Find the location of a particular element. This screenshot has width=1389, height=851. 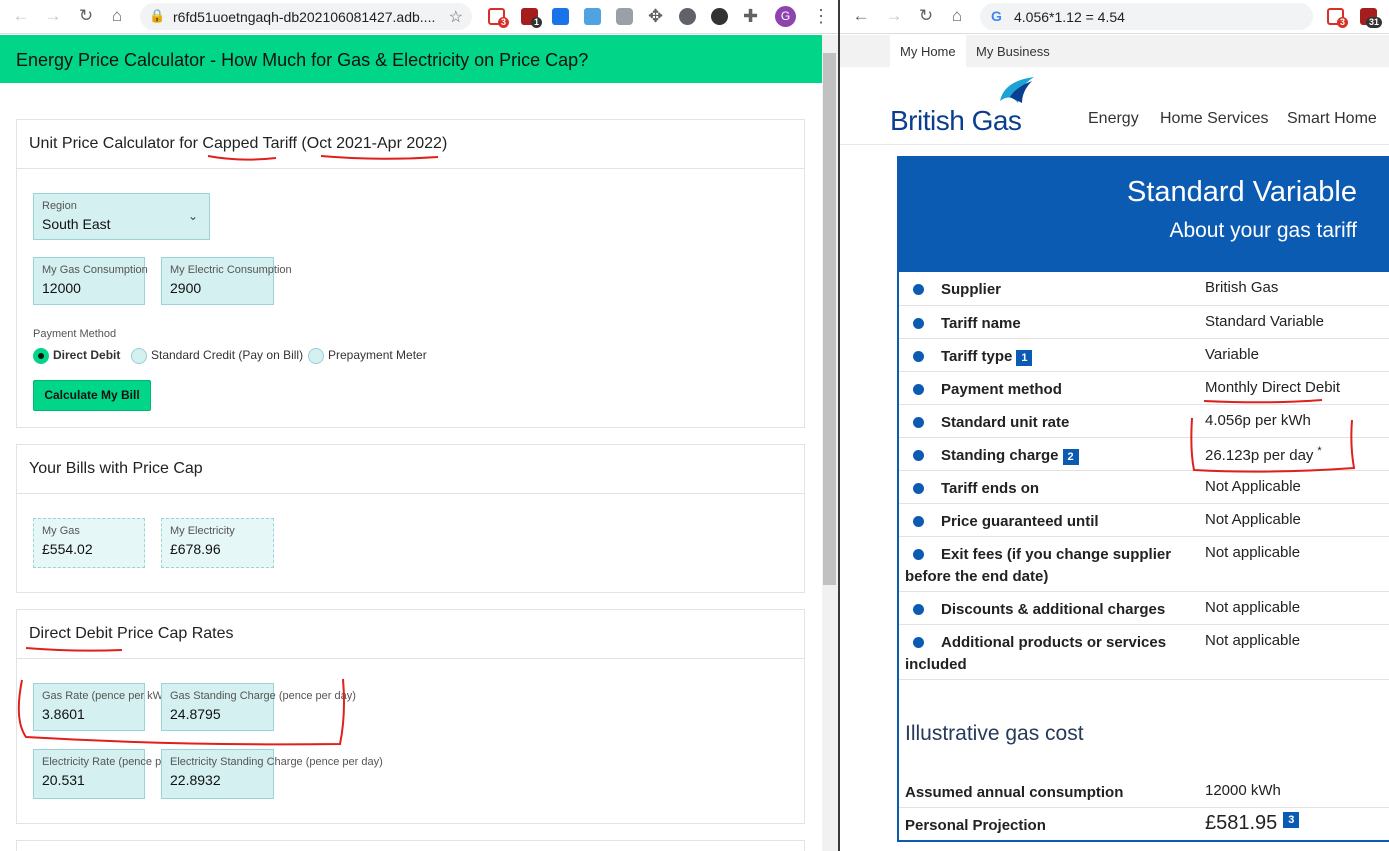

right-browser-toolbar: ← → ↻ ⌂ G 4.056*1.12 = 4.54 3 31 is located at coordinates (1114, 17).